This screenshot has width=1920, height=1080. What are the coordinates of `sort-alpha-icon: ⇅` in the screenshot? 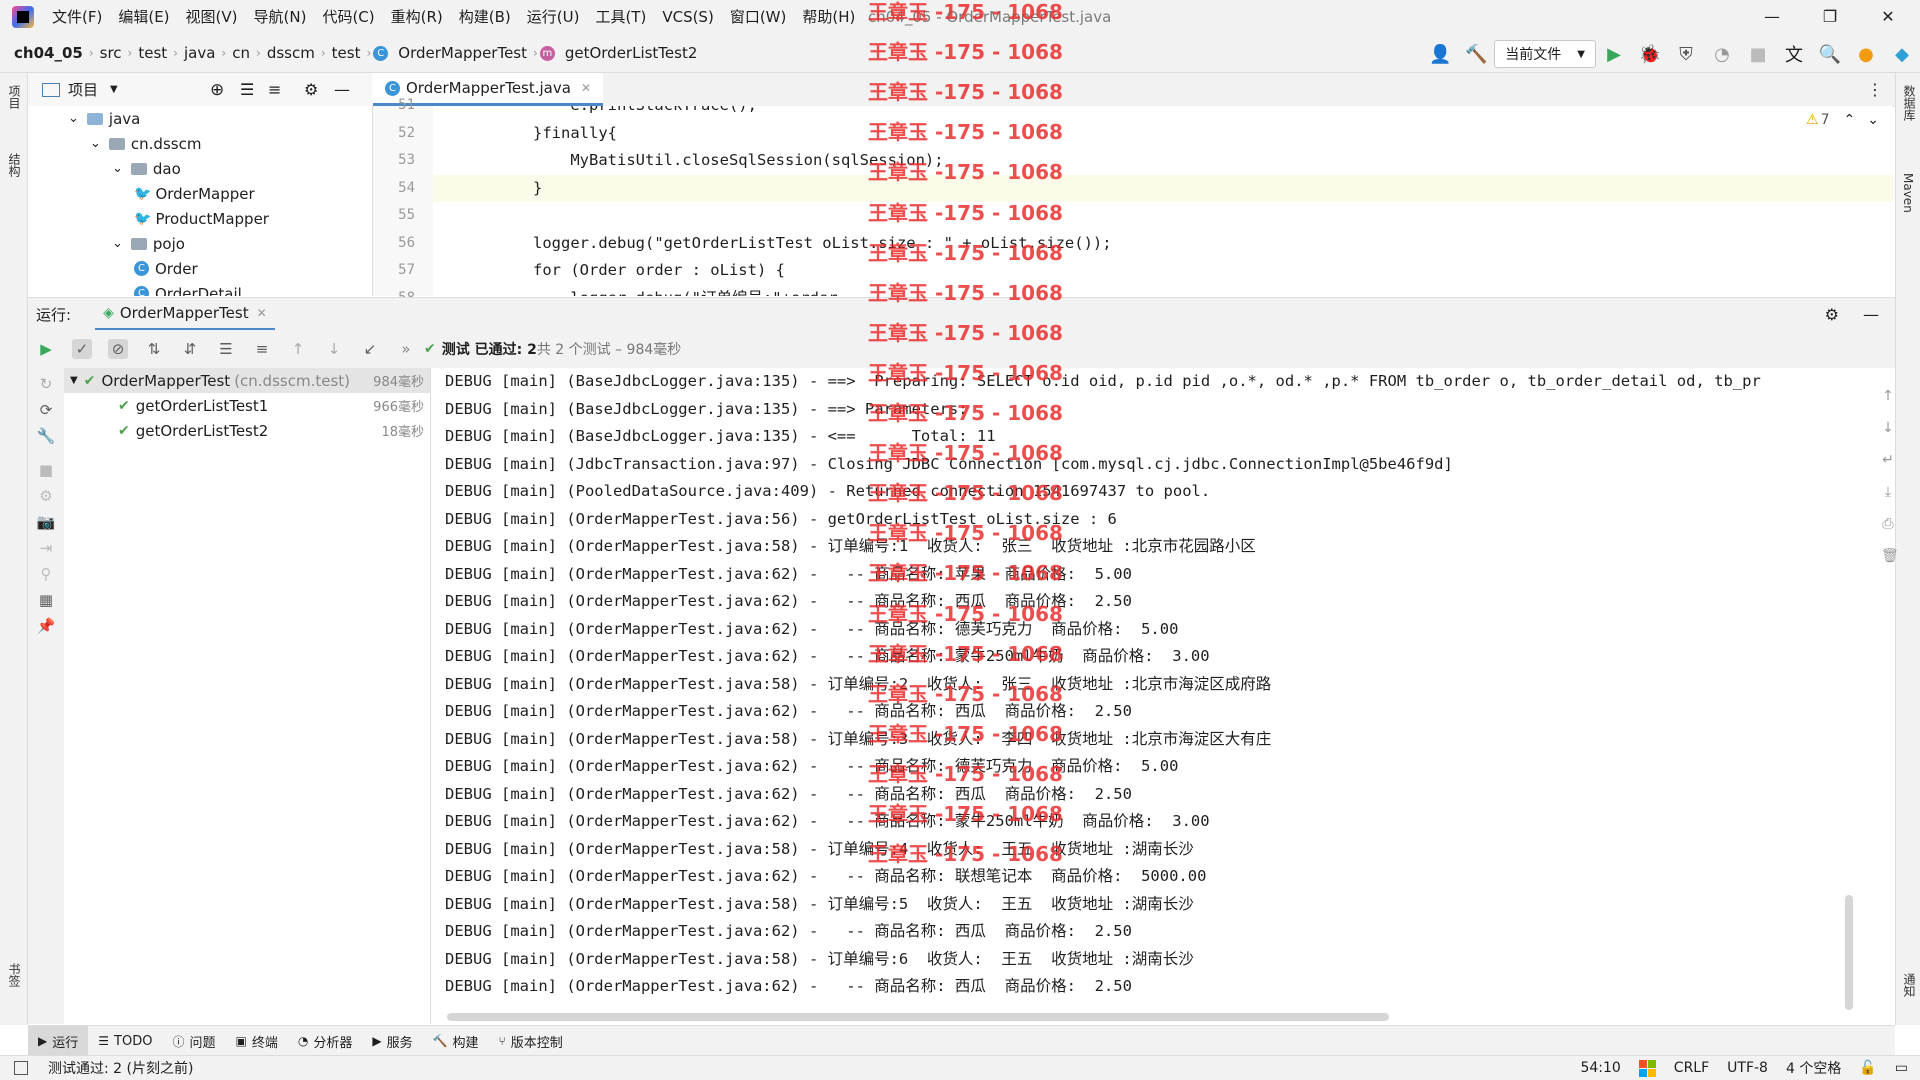 It's located at (154, 349).